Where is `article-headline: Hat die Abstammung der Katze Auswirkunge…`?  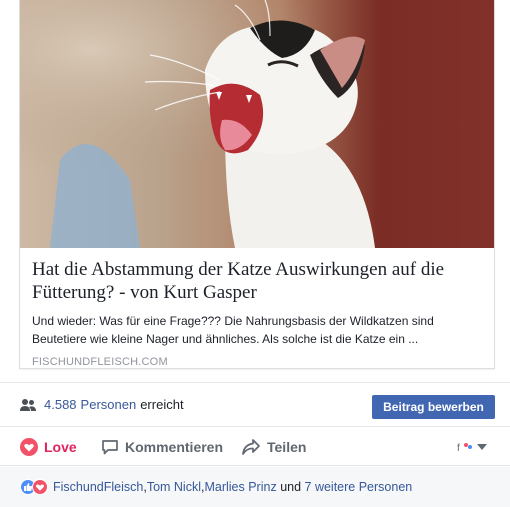
article-headline: Hat die Abstammung der Katze Auswirkunge… is located at coordinates (259, 281).